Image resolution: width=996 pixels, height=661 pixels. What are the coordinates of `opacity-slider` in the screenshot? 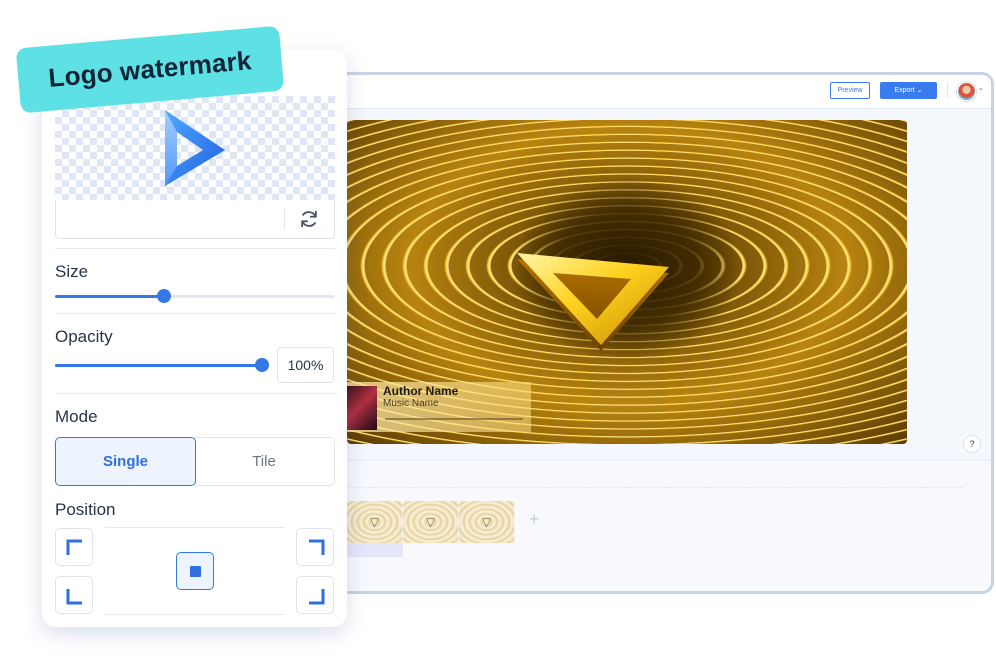 It's located at (162, 365).